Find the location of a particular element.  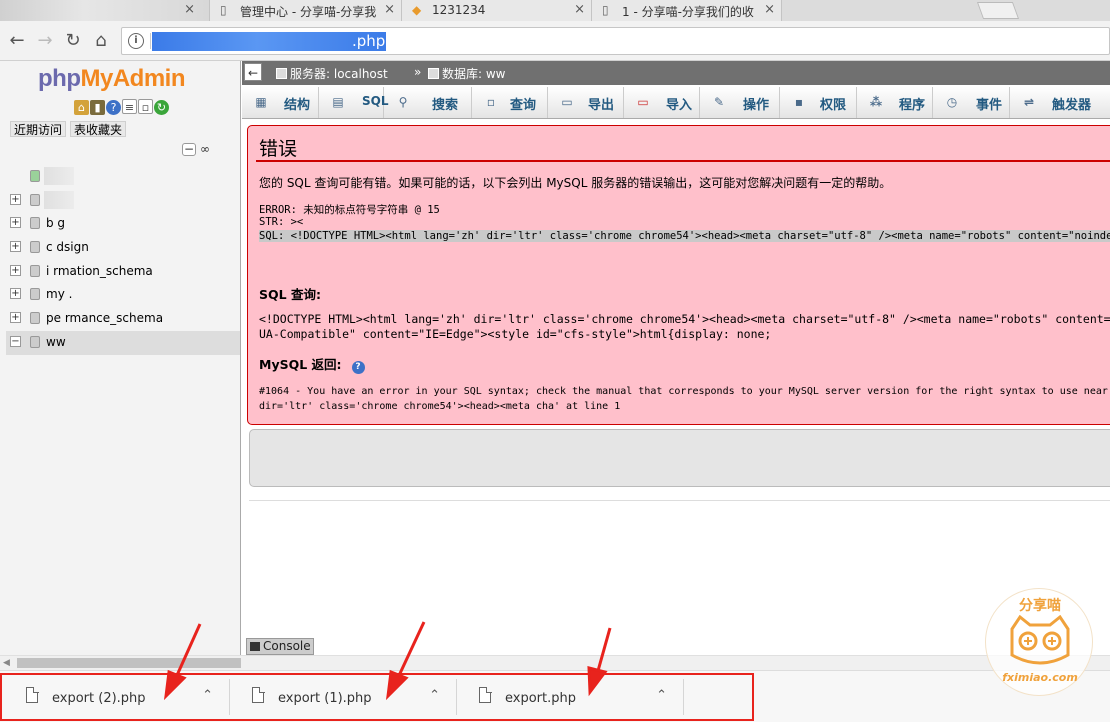

redacted-name is located at coordinates (59, 176).